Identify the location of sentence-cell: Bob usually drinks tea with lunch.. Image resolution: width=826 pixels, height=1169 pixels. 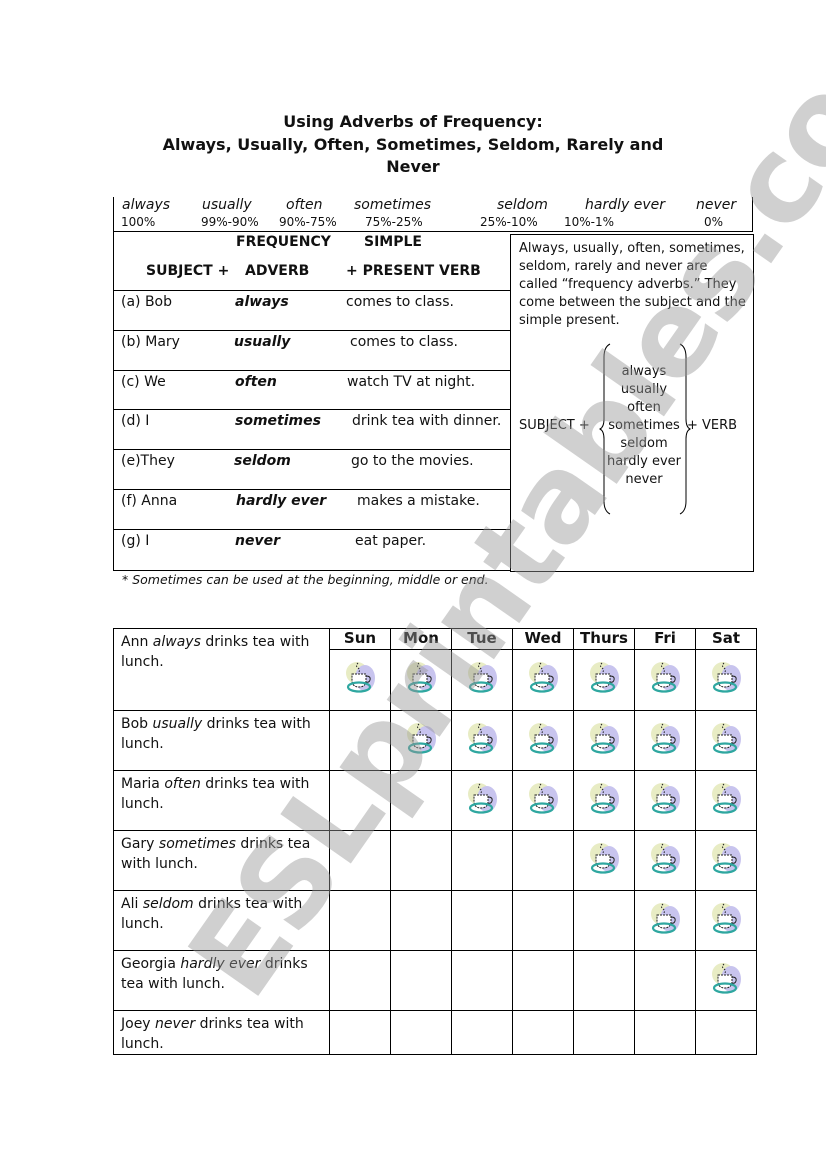
(221, 740).